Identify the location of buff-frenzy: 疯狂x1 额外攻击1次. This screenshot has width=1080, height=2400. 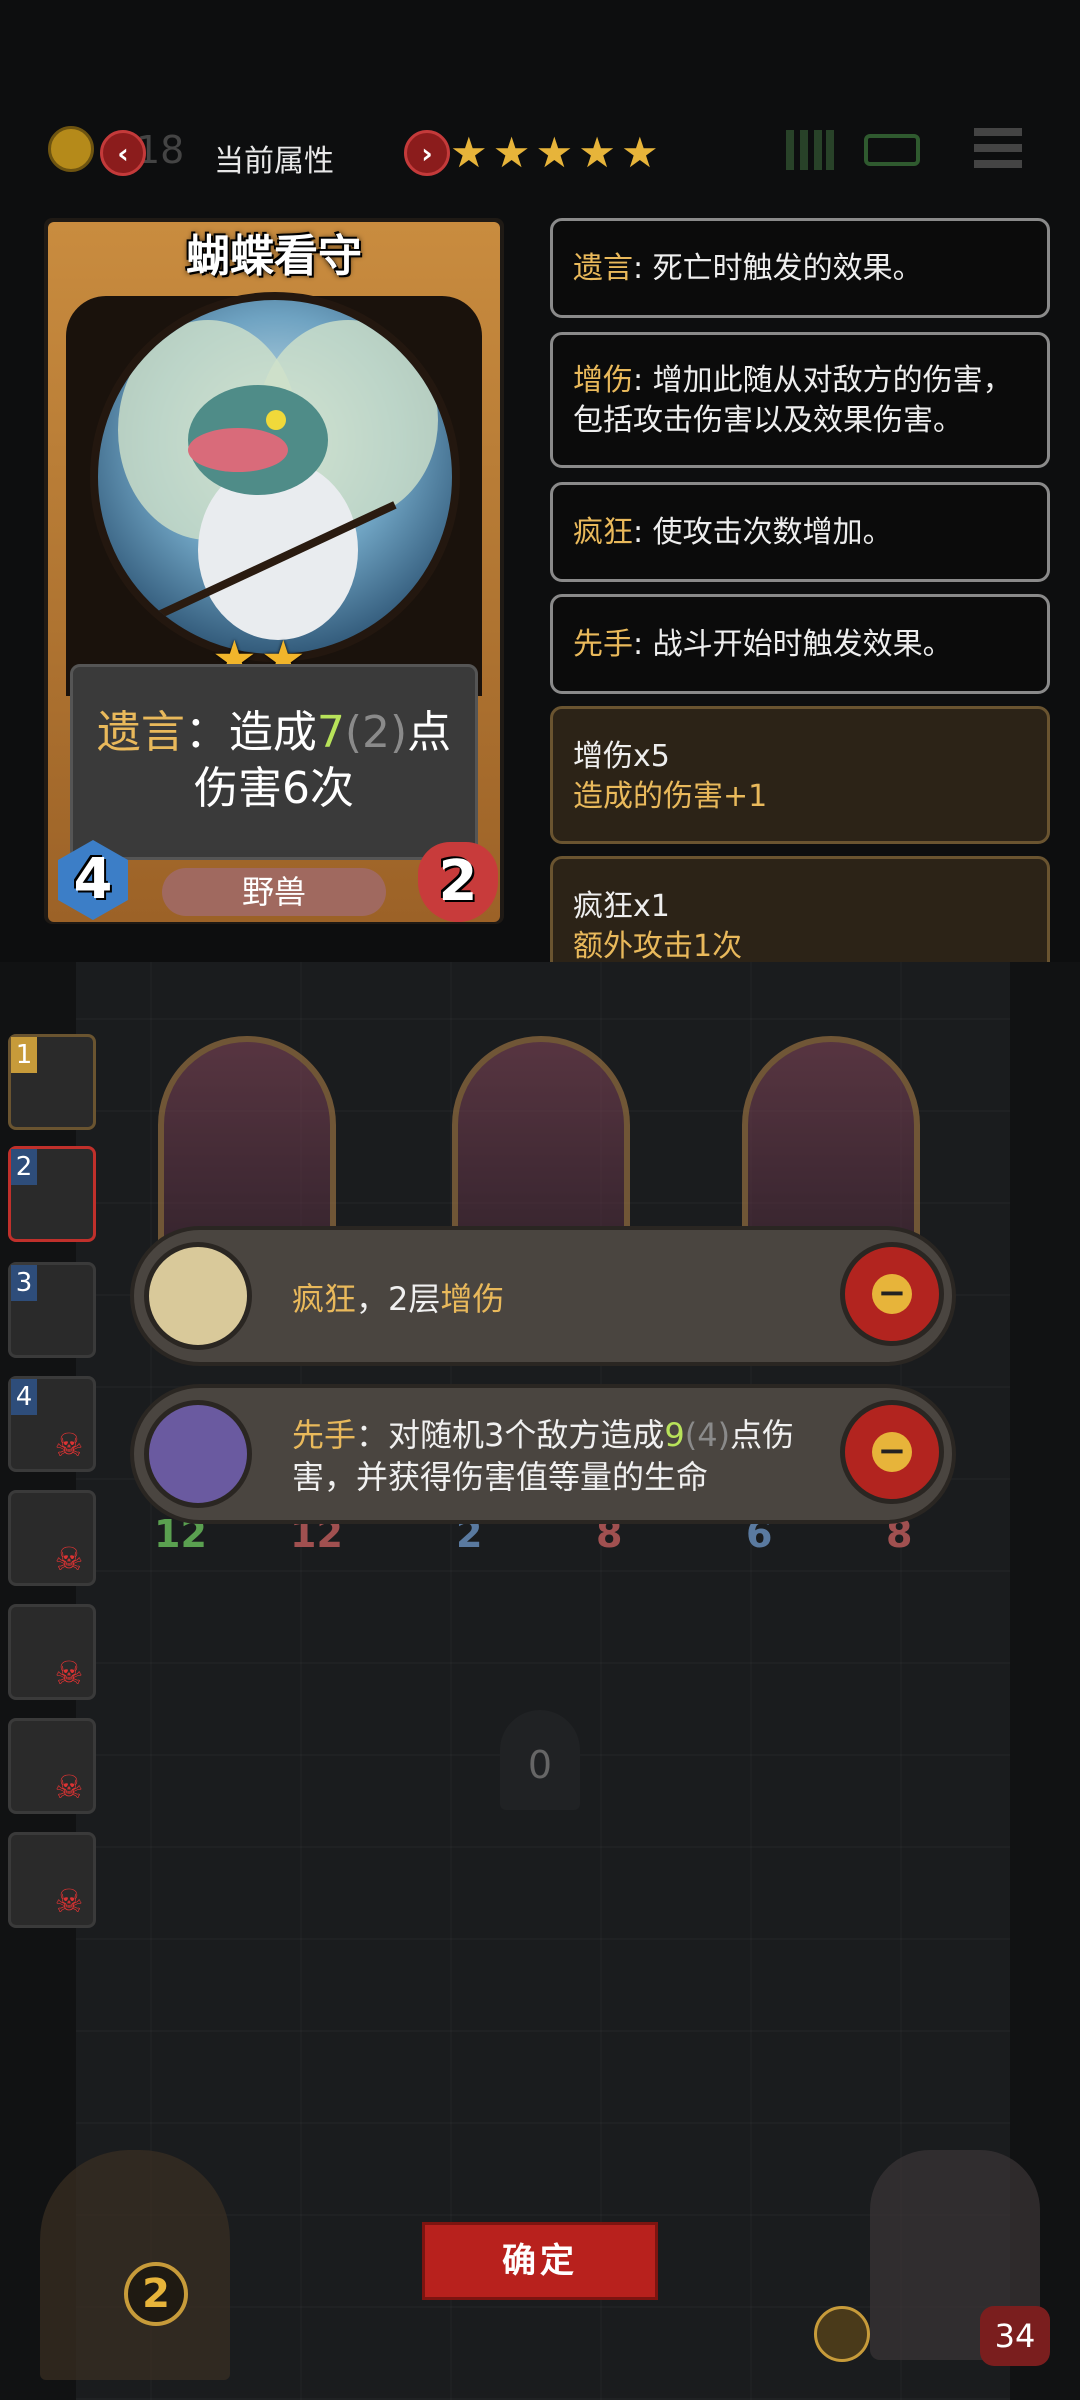
(800, 909).